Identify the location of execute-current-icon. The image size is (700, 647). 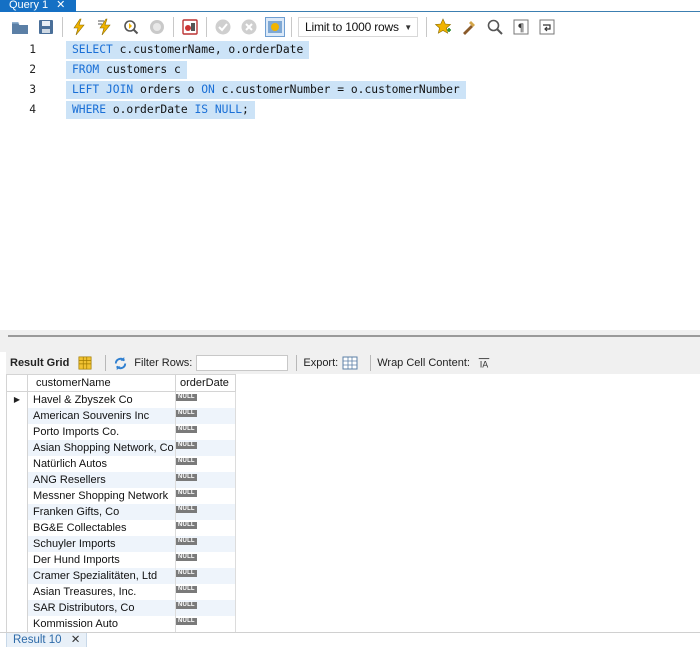
(105, 27).